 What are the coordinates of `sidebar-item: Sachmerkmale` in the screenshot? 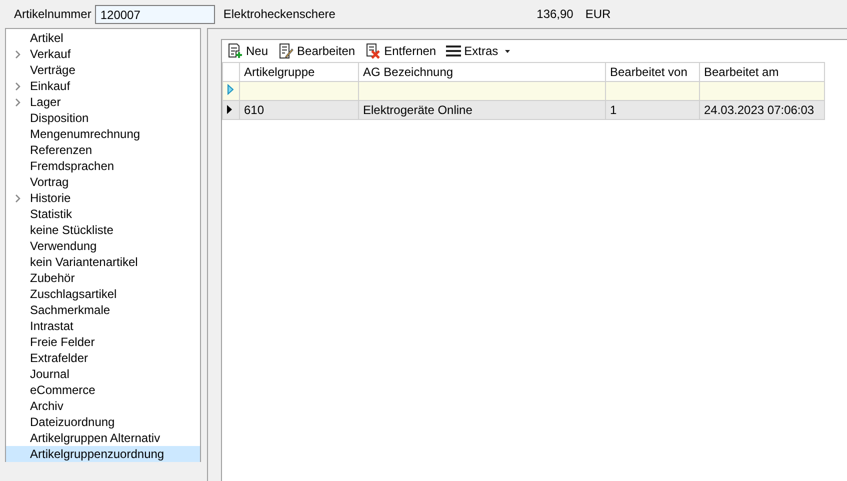 It's located at (103, 310).